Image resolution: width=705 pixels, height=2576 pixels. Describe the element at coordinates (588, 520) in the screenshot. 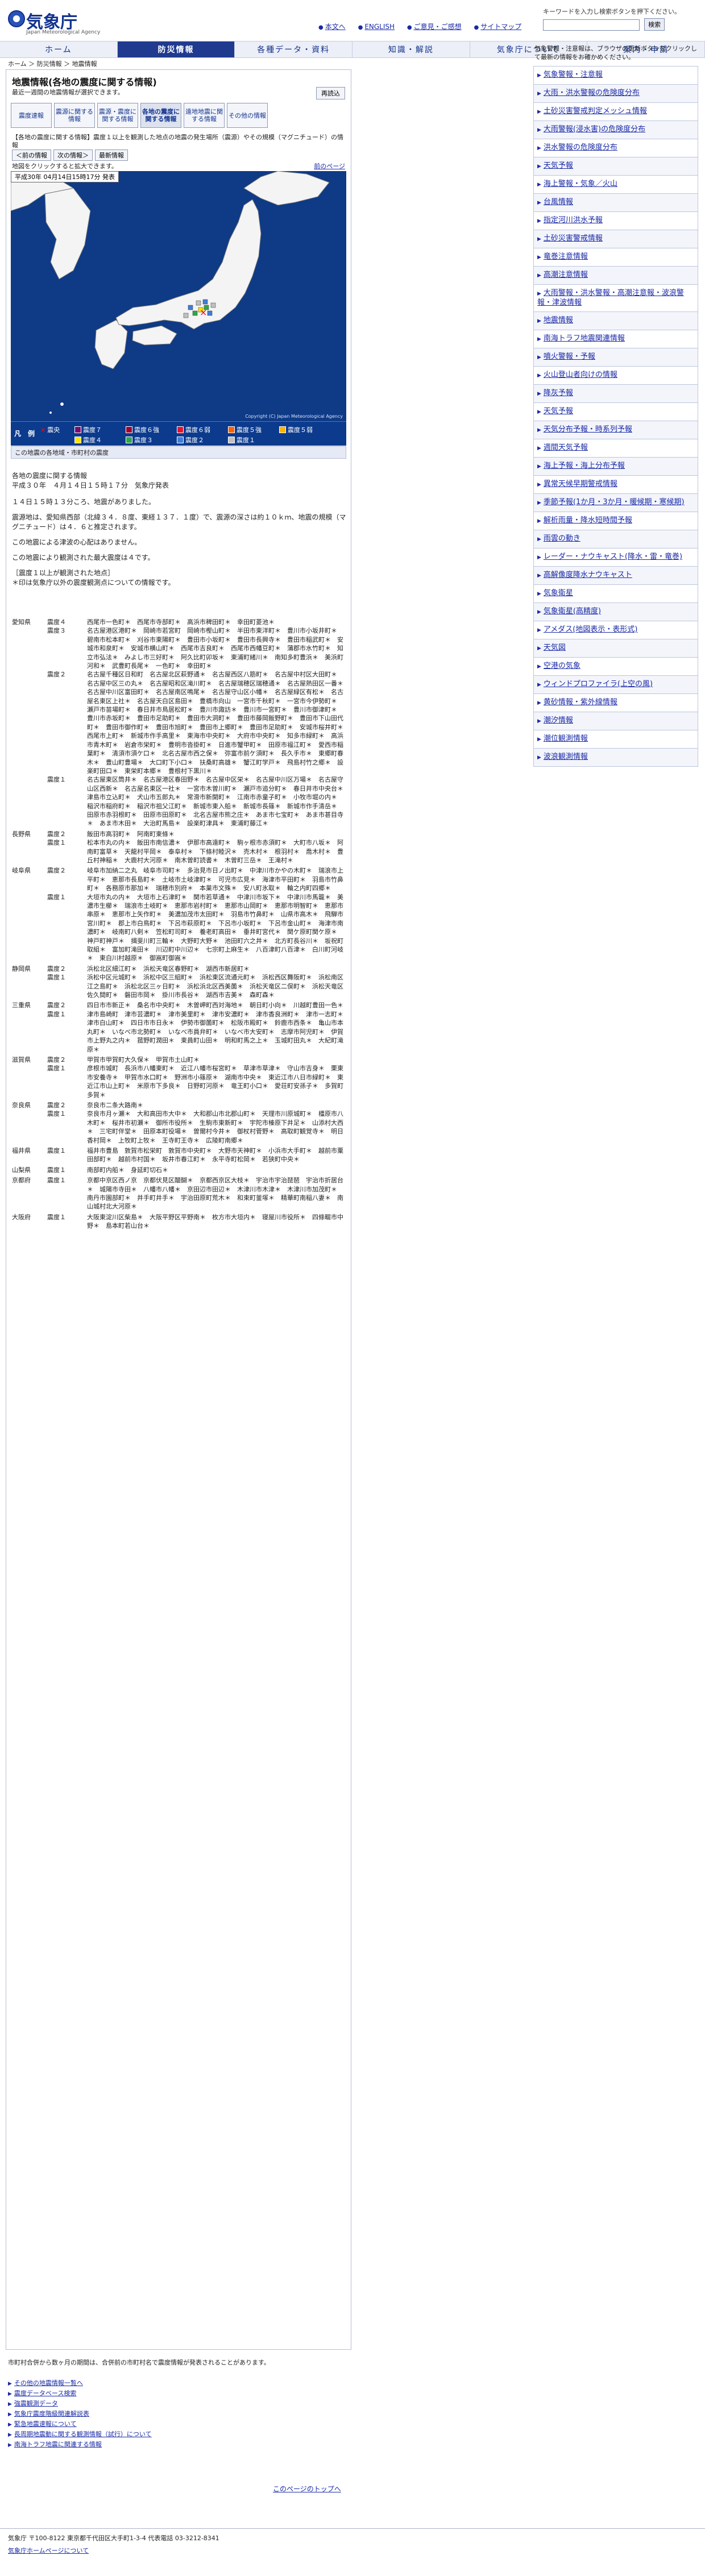

I see `sidebar-item-label: 解析雨量・降水短時間予報` at that location.